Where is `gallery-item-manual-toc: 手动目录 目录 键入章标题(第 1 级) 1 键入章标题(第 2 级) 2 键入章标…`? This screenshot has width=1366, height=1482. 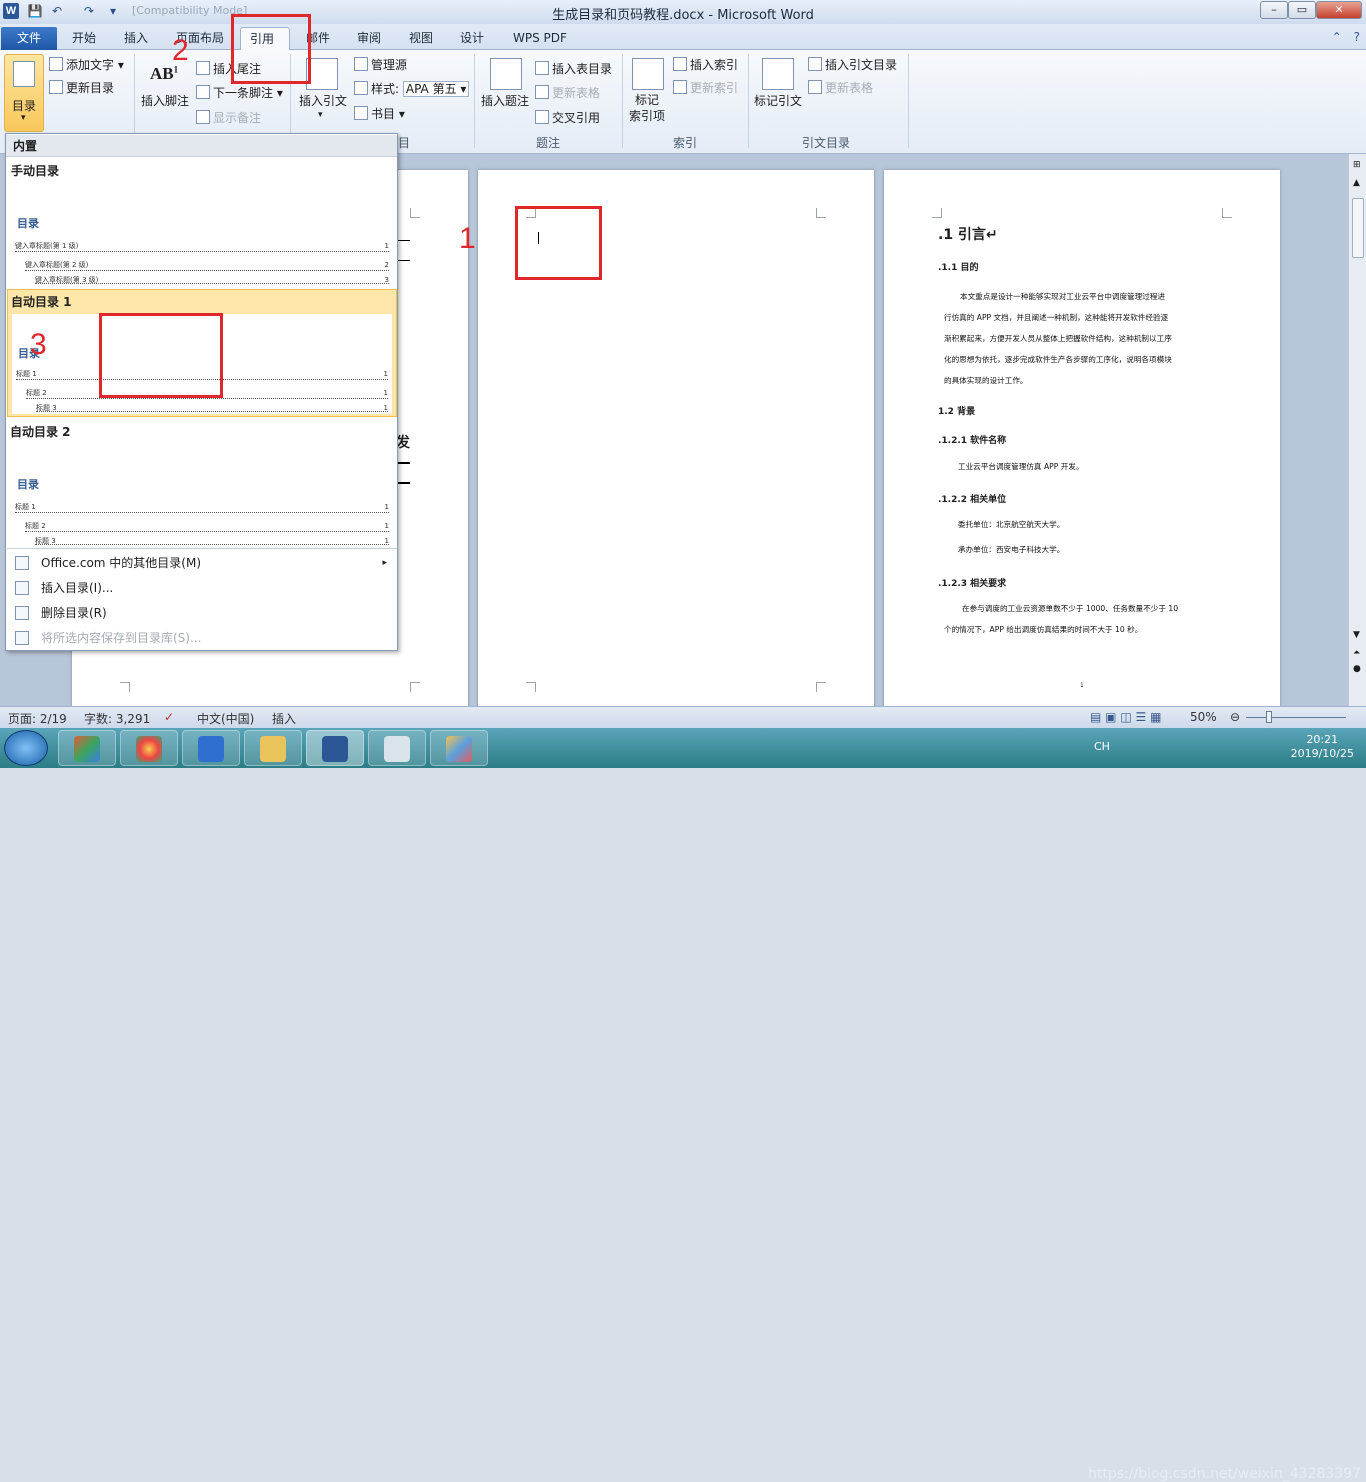 gallery-item-manual-toc: 手动目录 目录 键入章标题(第 1 级) 1 键入章标题(第 2 级) 2 键入章标… is located at coordinates (202, 223).